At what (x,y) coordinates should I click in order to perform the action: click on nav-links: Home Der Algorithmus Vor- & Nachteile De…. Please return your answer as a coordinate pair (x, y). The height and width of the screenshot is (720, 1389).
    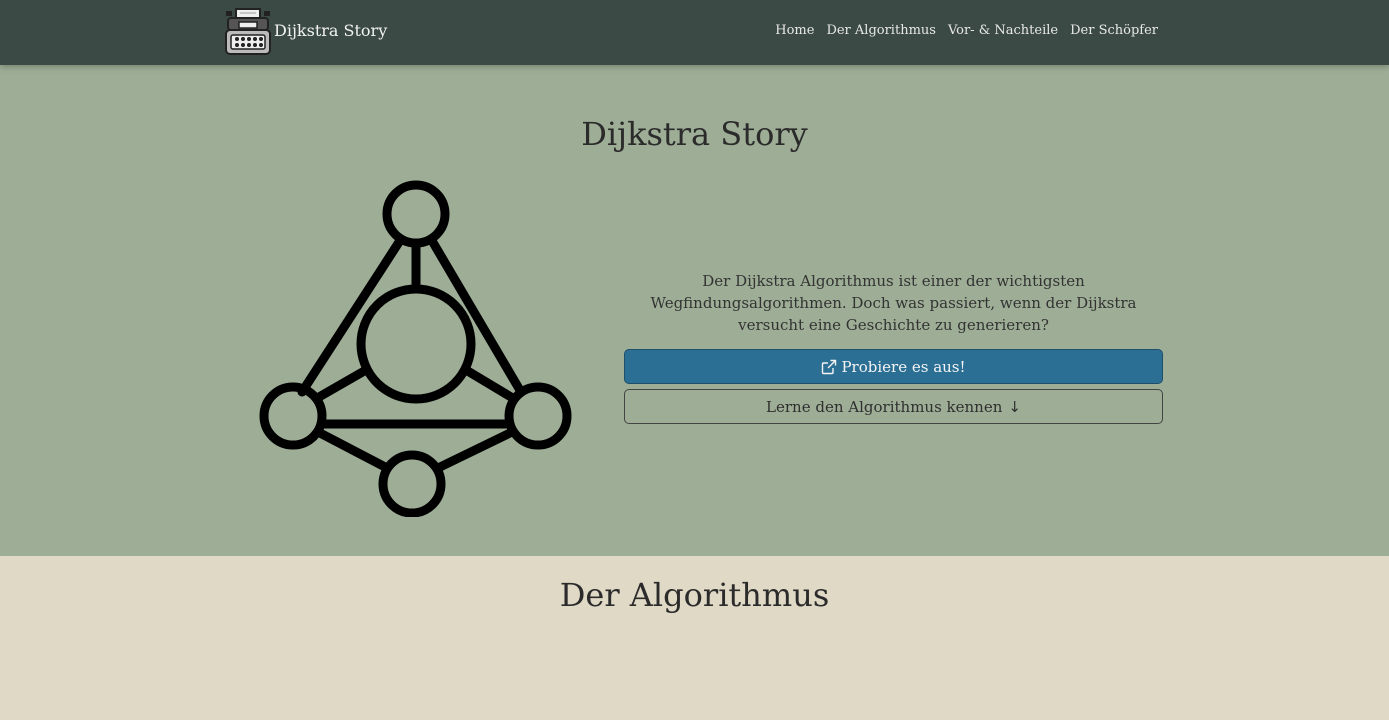
    Looking at the image, I should click on (966, 30).